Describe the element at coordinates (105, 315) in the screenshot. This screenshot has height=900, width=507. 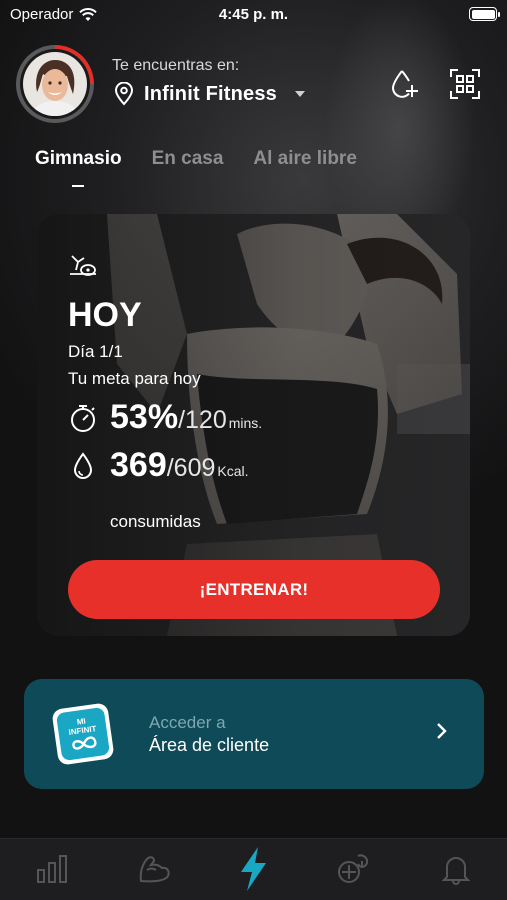
I see `day-title: HOY` at that location.